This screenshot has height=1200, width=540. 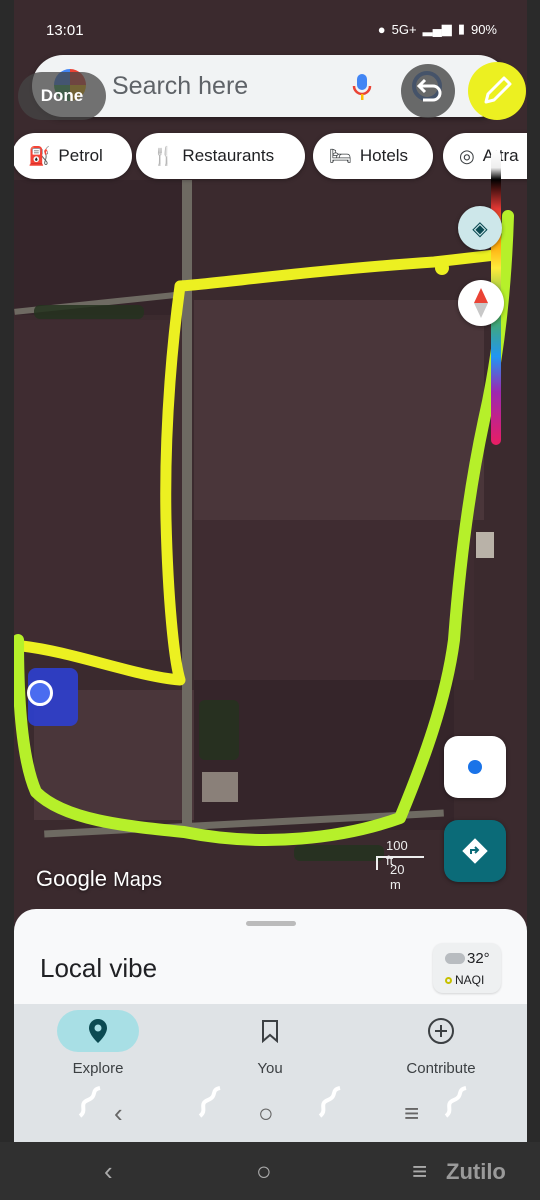 I want to click on pen-tool-button, so click(x=497, y=91).